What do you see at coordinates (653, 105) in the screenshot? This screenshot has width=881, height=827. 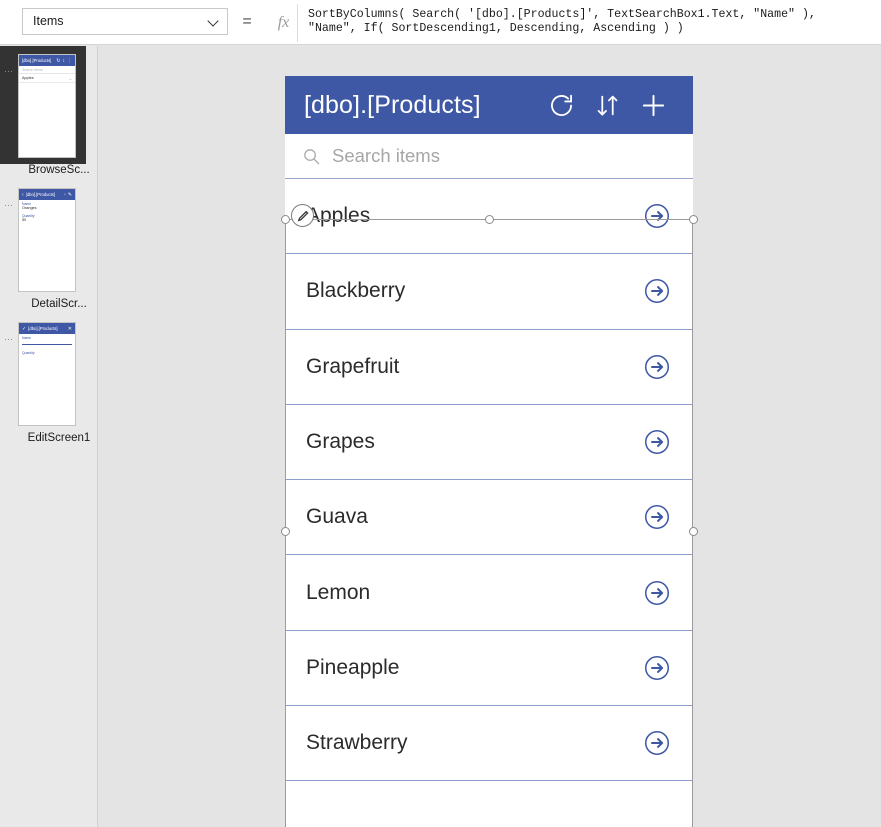 I see `plus-icon` at bounding box center [653, 105].